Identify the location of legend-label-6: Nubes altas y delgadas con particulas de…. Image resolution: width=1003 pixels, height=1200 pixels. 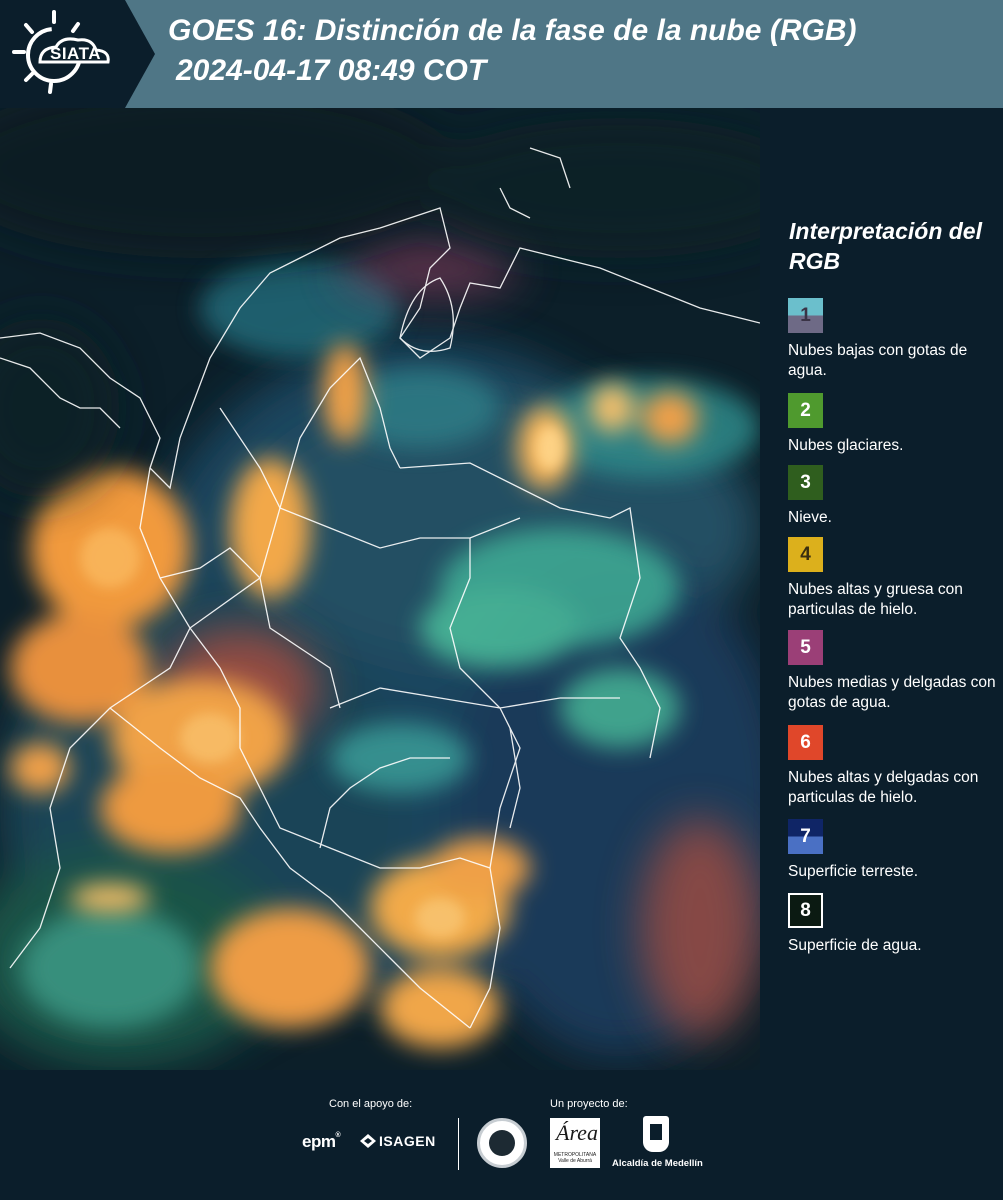
(883, 787).